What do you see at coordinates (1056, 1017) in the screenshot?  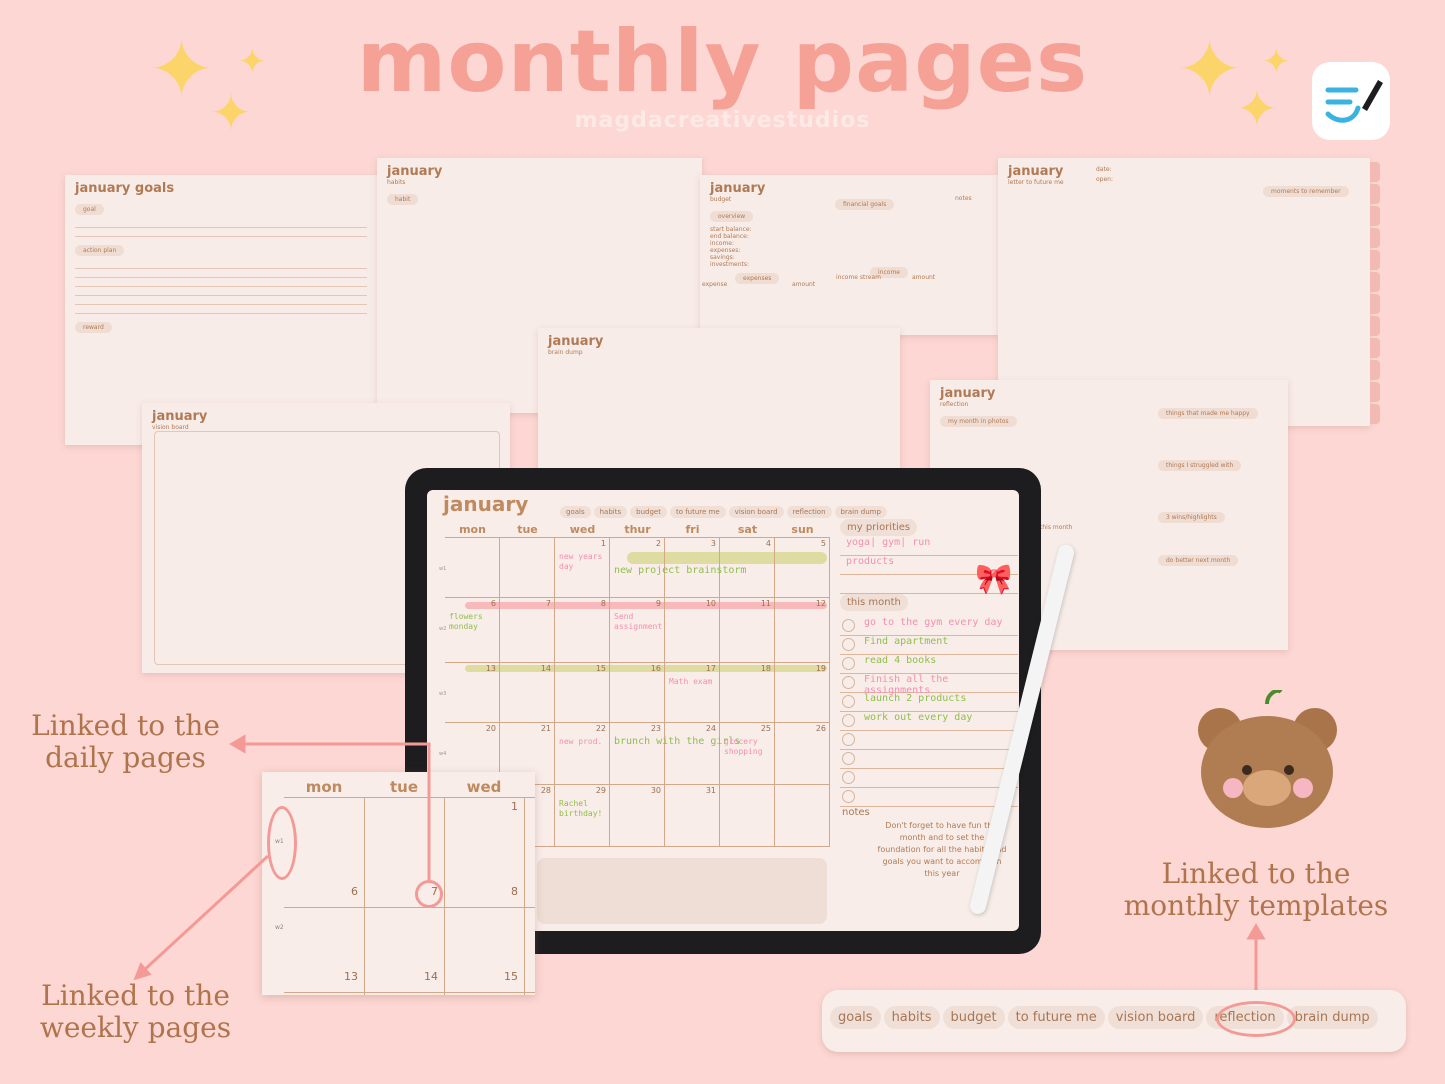 I see `bottom-tab-to-future-me: to future me` at bounding box center [1056, 1017].